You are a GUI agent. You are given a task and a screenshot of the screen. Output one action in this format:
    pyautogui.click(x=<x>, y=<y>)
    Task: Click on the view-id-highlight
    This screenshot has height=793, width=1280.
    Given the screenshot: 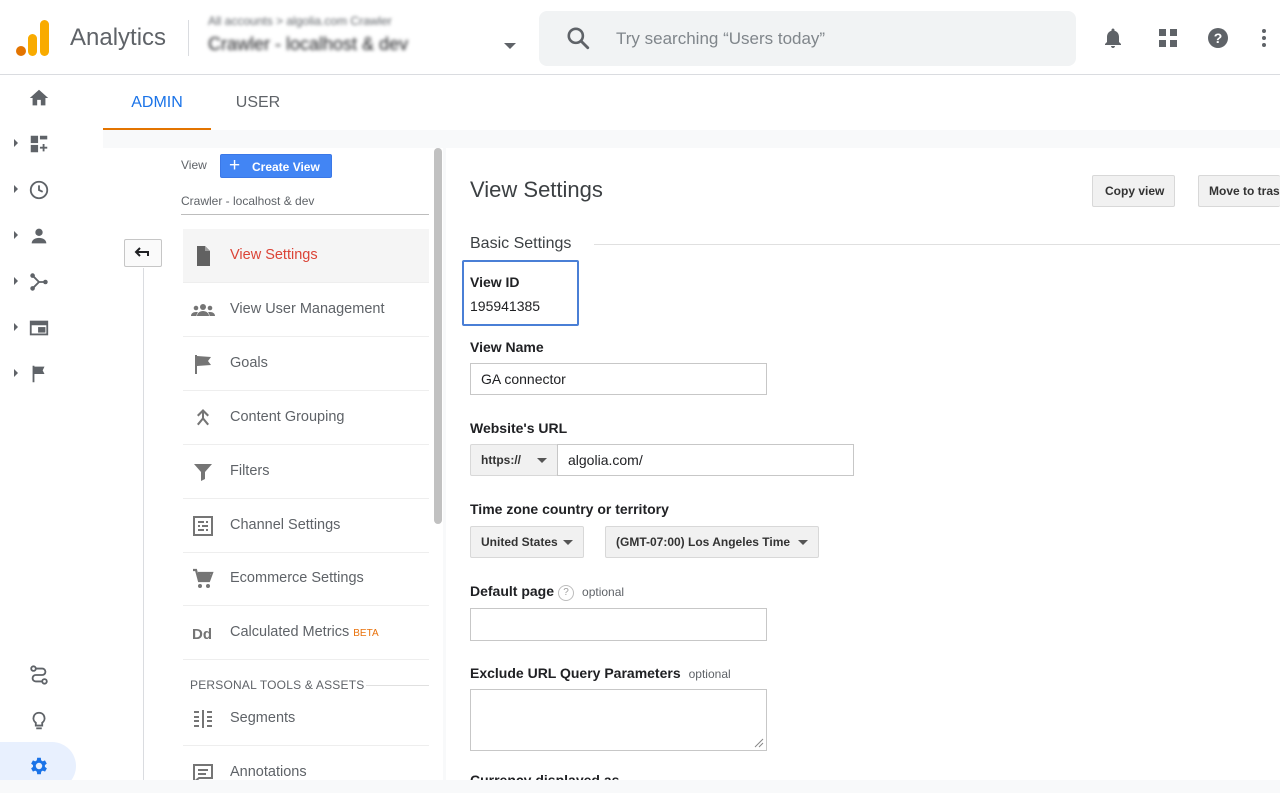 What is the action you would take?
    pyautogui.click(x=520, y=293)
    